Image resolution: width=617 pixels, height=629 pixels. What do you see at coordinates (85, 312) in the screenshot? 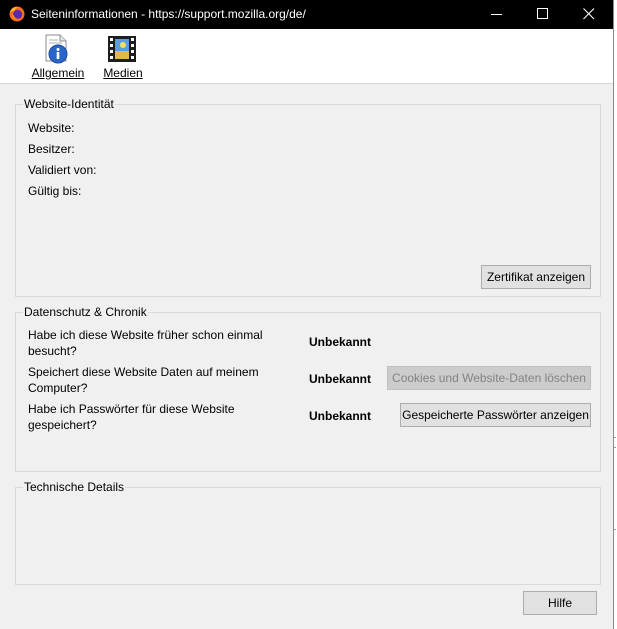
I see `privacy-history-title: Datenschutz & Chronik` at bounding box center [85, 312].